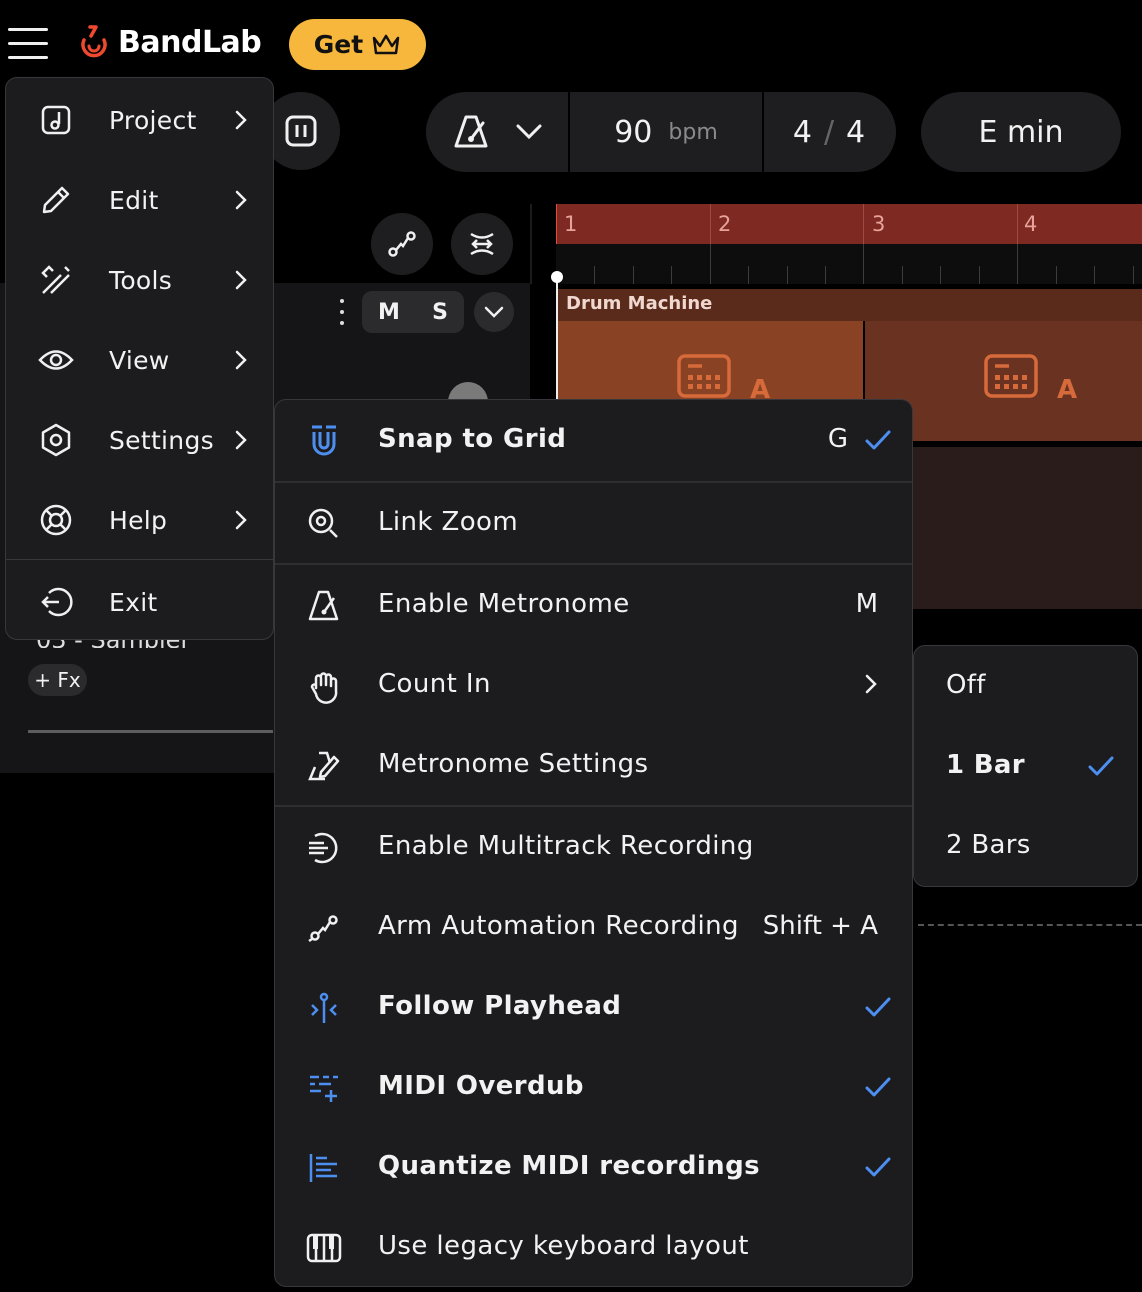 The height and width of the screenshot is (1292, 1142). Describe the element at coordinates (985, 765) in the screenshot. I see `menu-item-label: 1 Bar` at that location.